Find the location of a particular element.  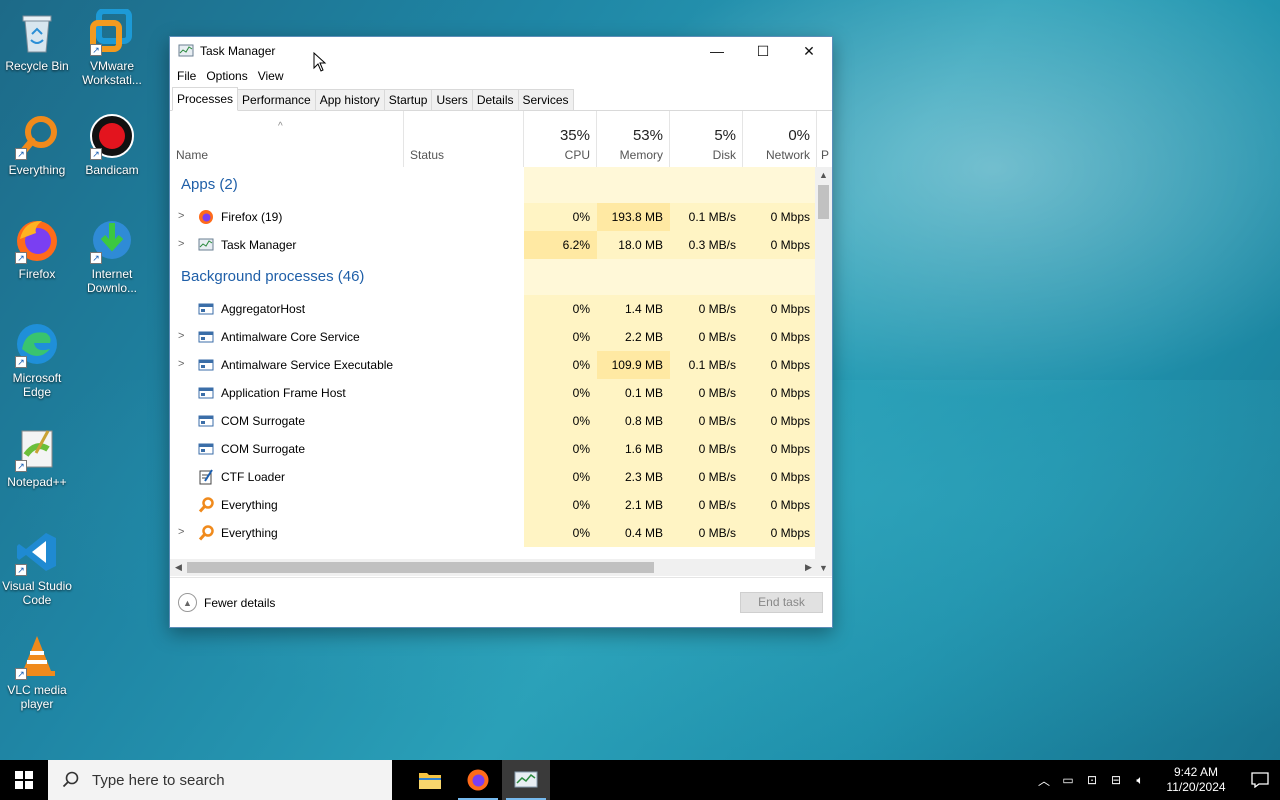

task-manager-icon is located at coordinates (206, 244).